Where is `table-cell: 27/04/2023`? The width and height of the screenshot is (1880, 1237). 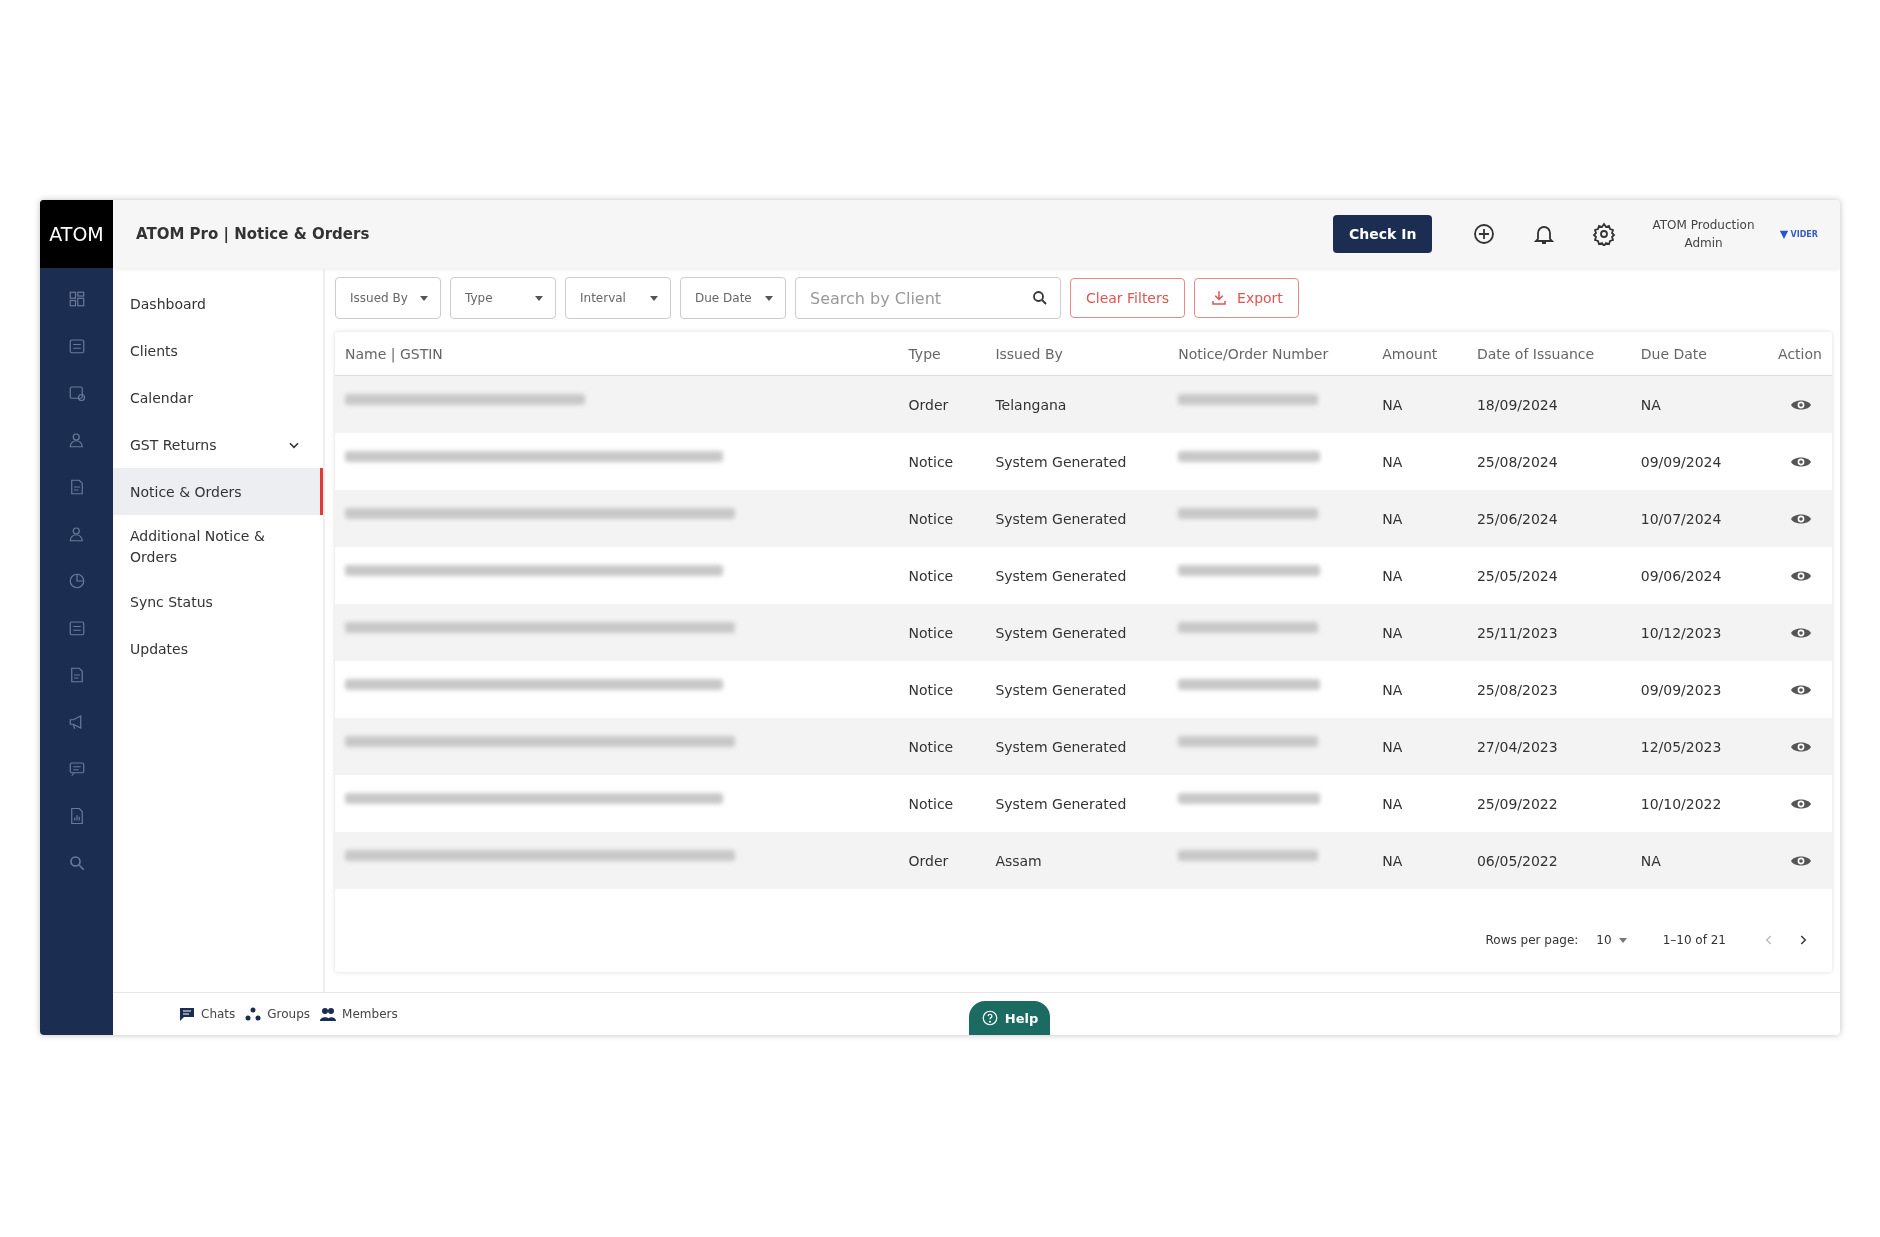 table-cell: 27/04/2023 is located at coordinates (1548, 746).